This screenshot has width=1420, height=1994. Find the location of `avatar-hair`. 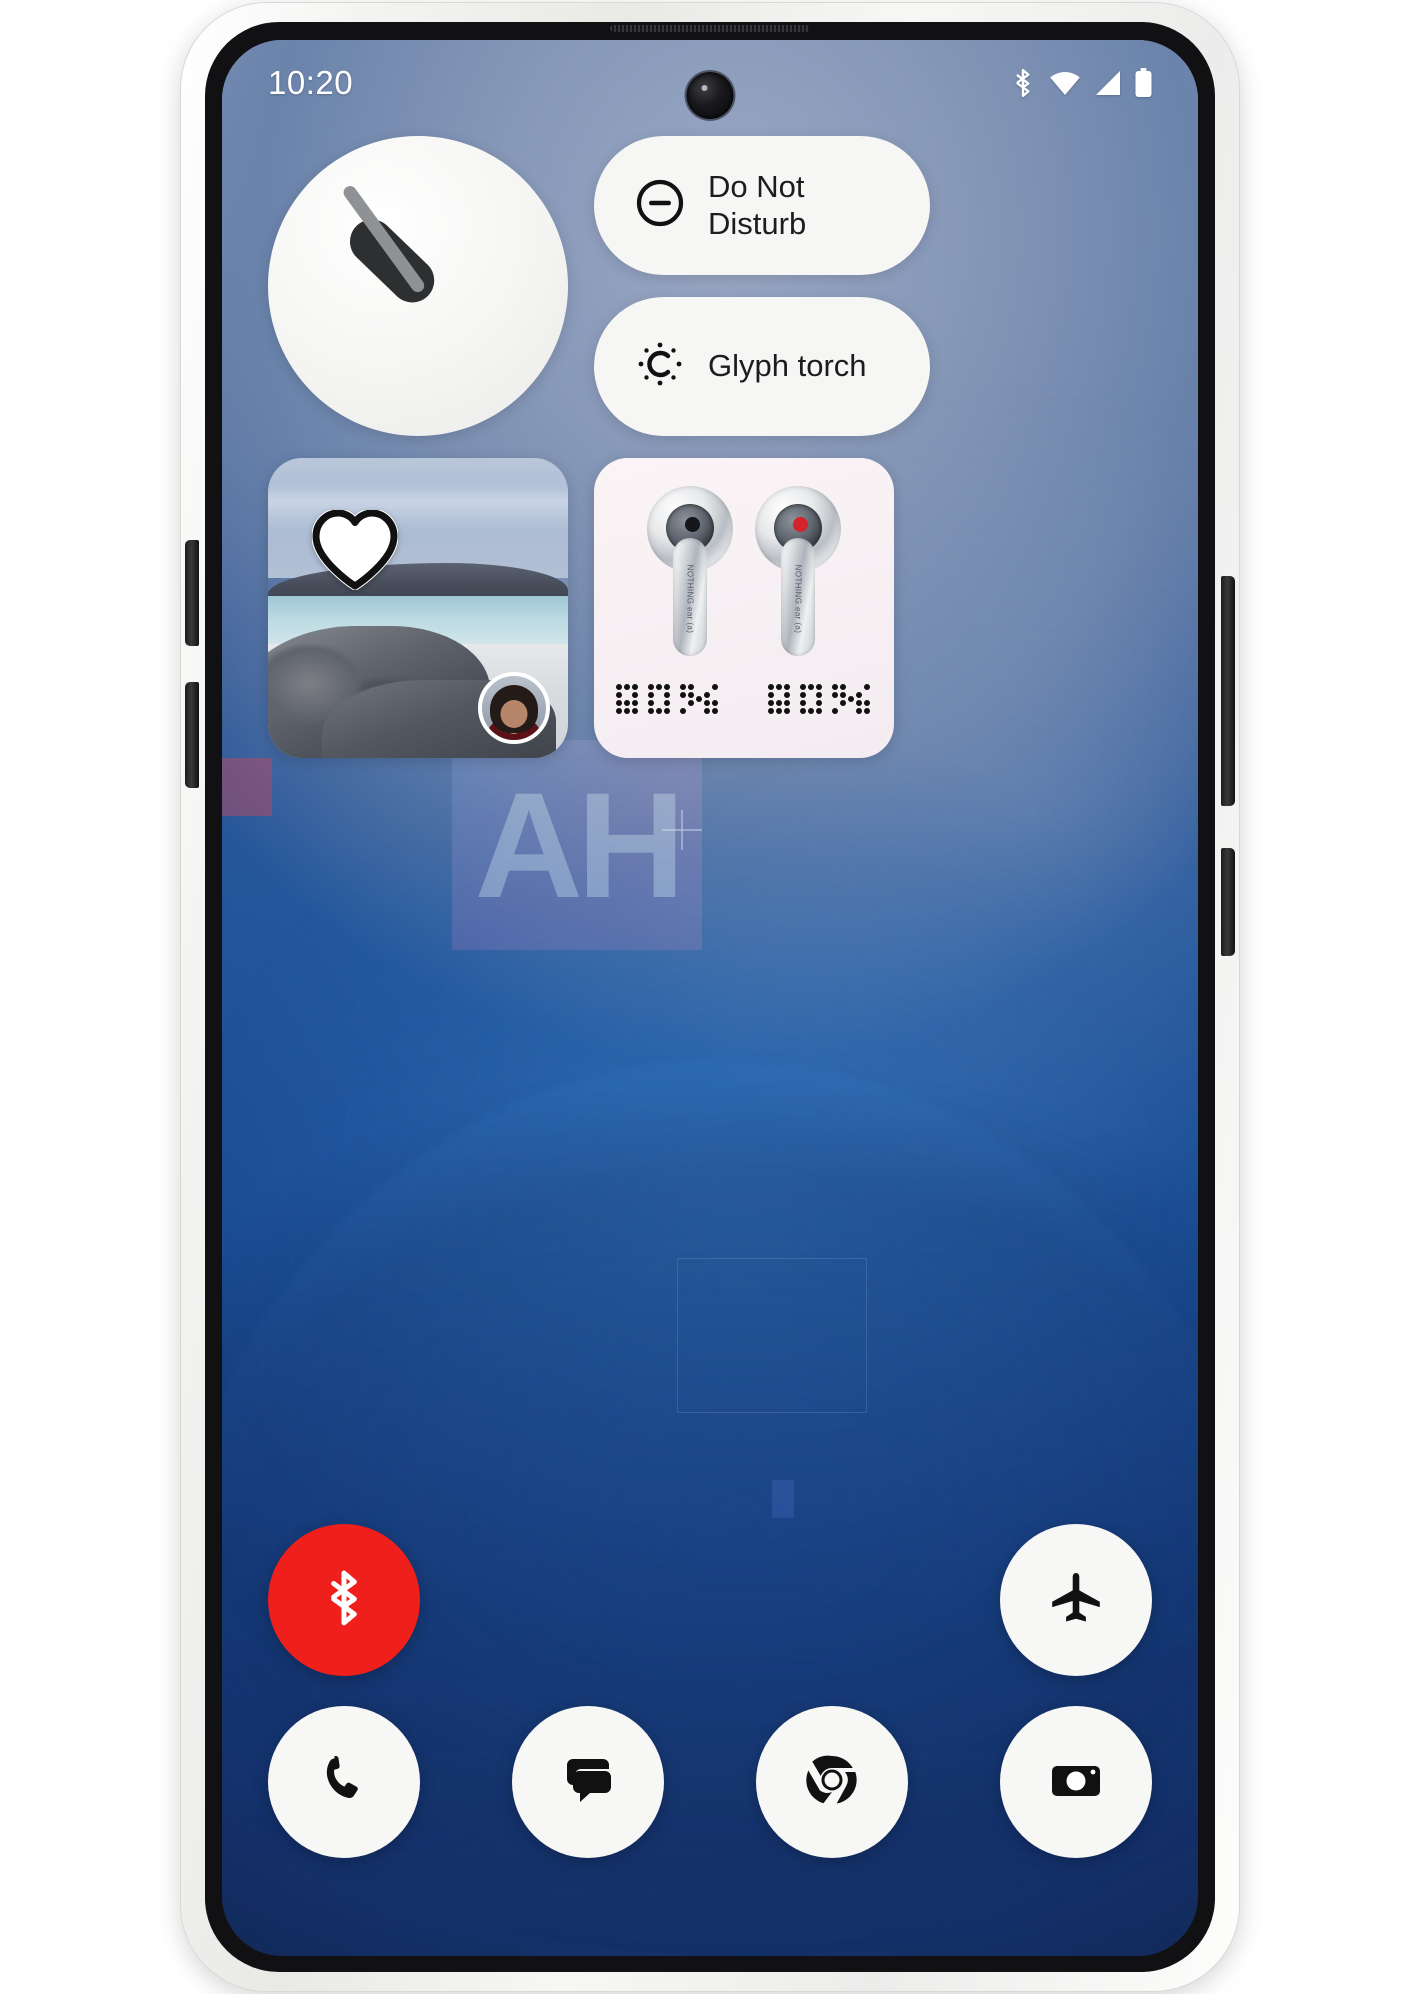

avatar-hair is located at coordinates (514, 708).